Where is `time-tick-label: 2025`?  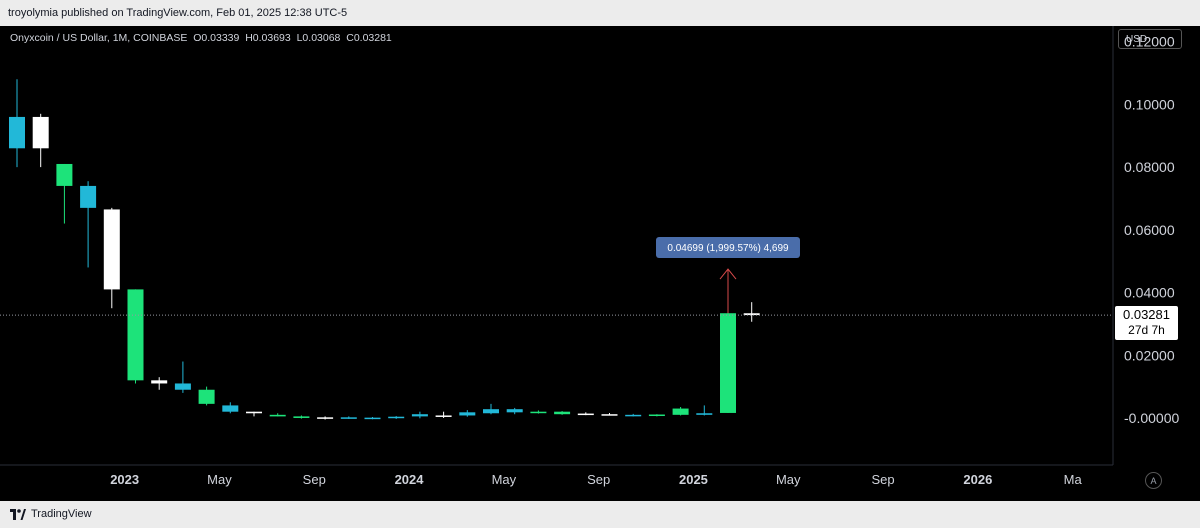
time-tick-label: 2025 is located at coordinates (693, 479).